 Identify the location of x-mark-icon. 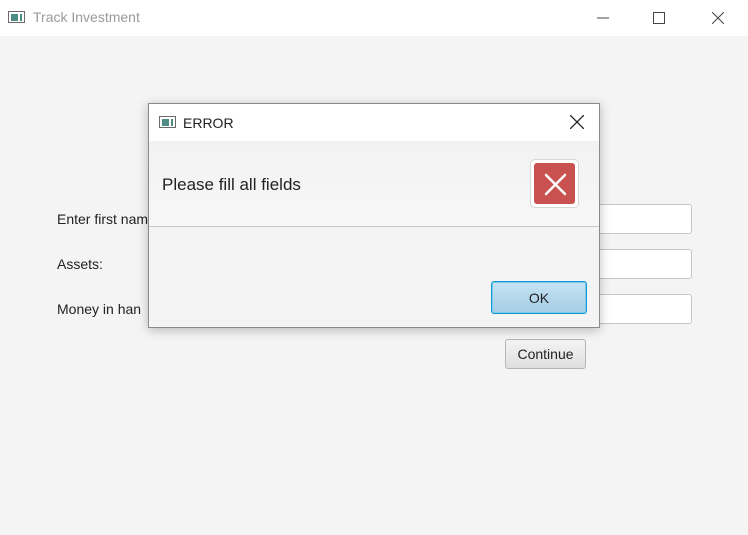
(555, 184).